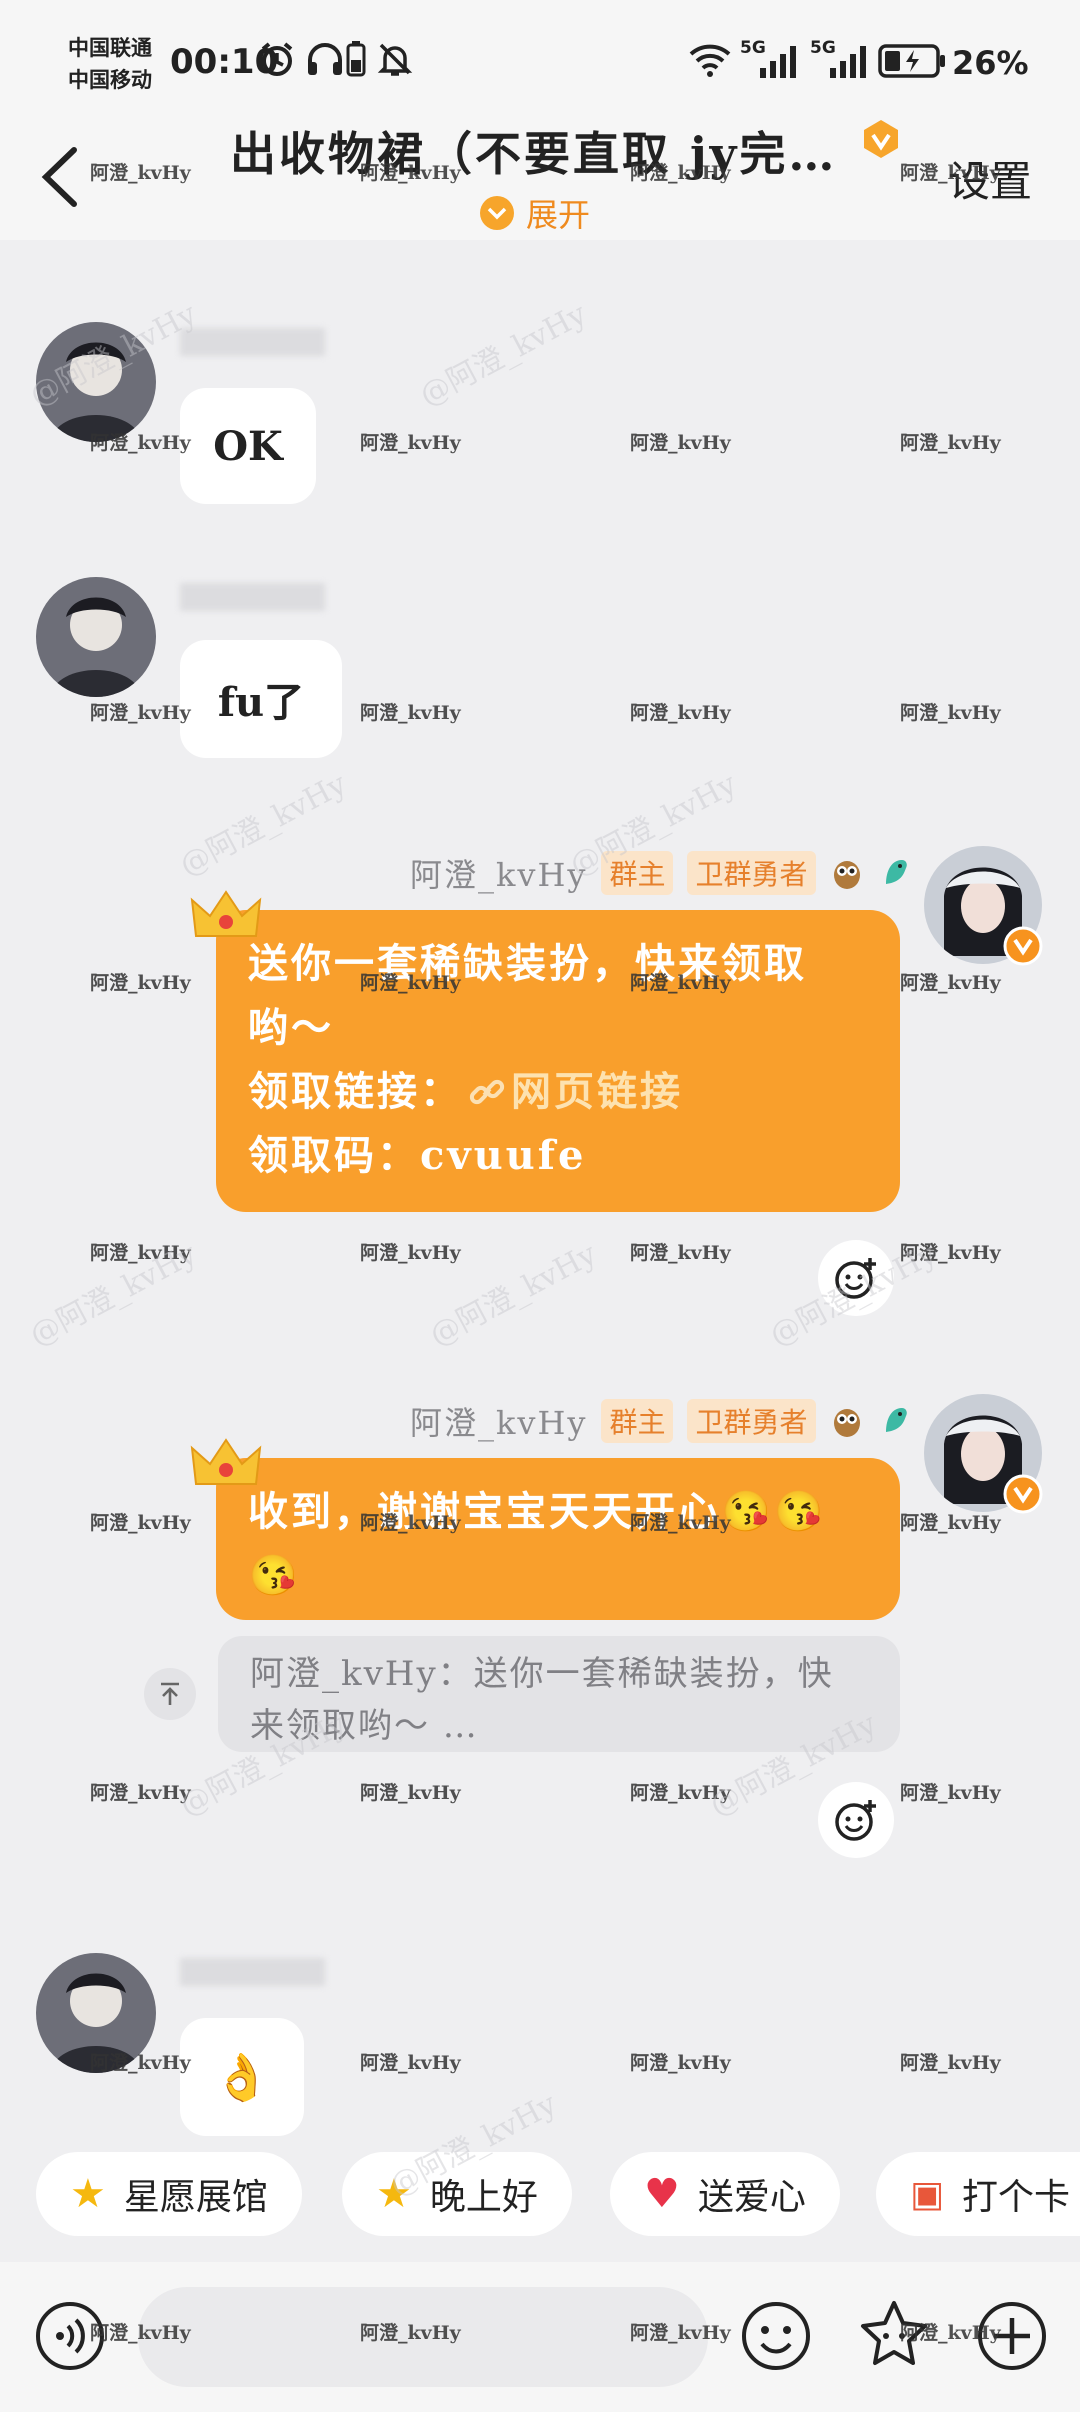 This screenshot has height=2412, width=1080. I want to click on headphones-icon, so click(325, 59).